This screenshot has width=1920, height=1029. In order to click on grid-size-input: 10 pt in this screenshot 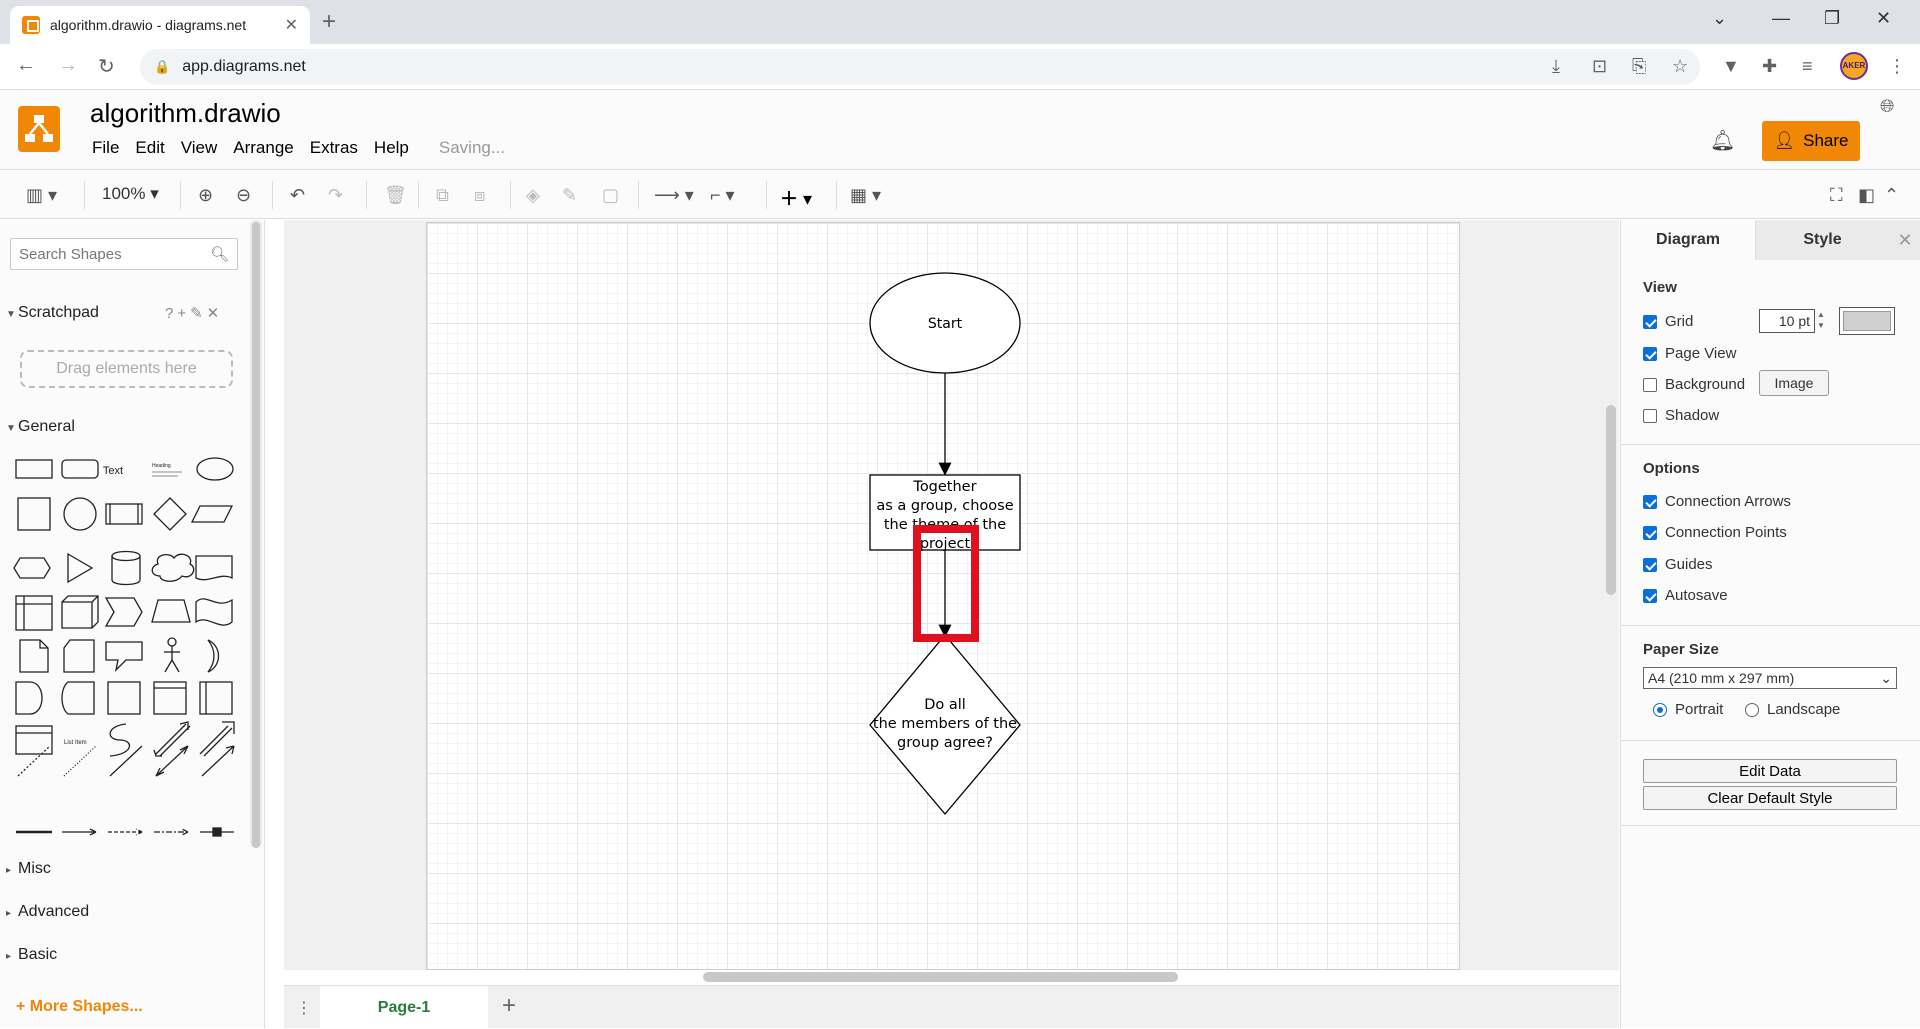, I will do `click(1787, 321)`.